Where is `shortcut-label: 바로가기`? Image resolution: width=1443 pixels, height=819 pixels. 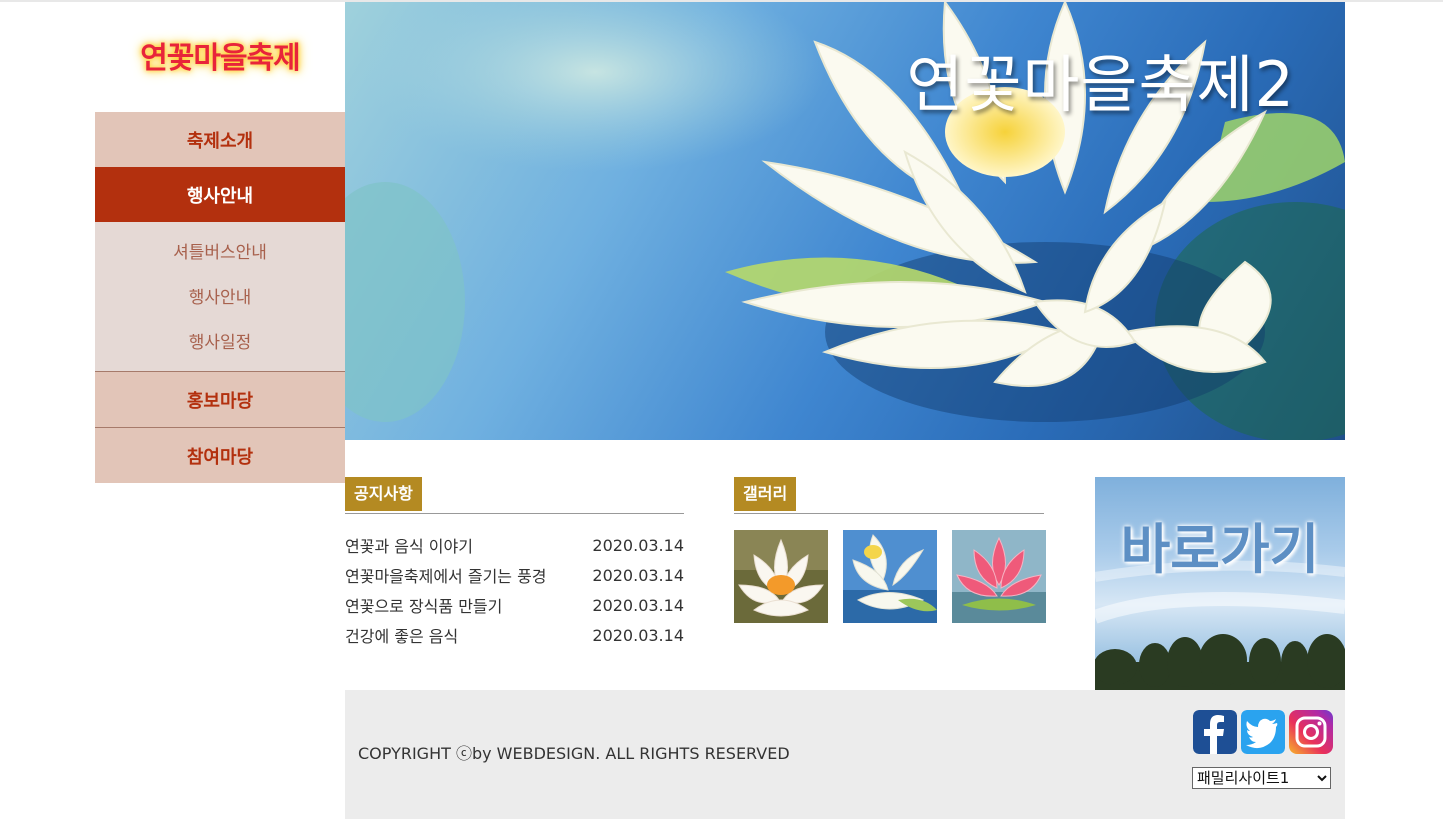 shortcut-label: 바로가기 is located at coordinates (1220, 549).